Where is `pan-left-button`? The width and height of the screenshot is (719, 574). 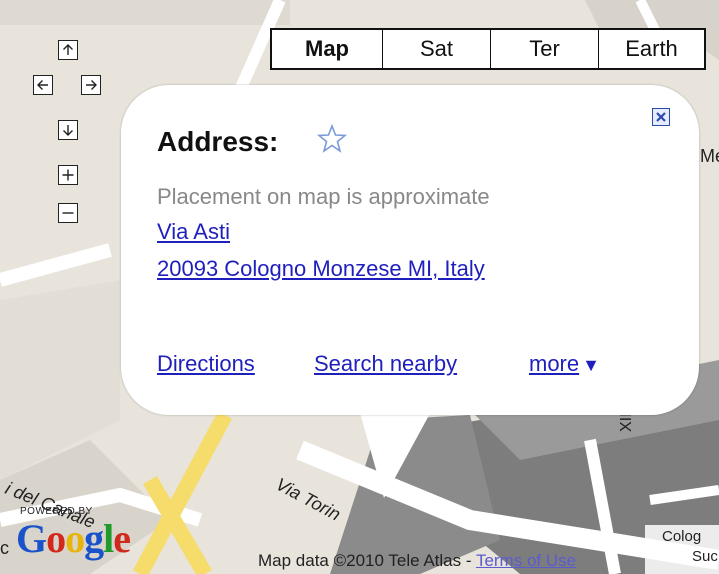
pan-left-button is located at coordinates (43, 85).